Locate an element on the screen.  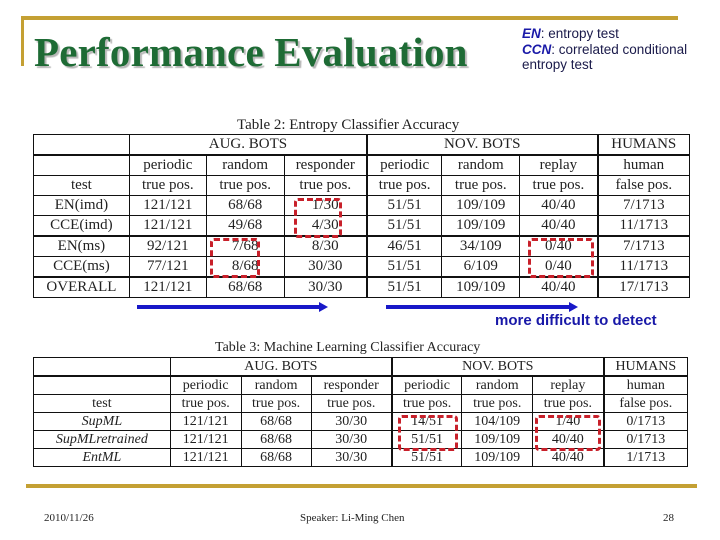
test-name-cell: CCE(imd) is located at coordinates (81, 226).